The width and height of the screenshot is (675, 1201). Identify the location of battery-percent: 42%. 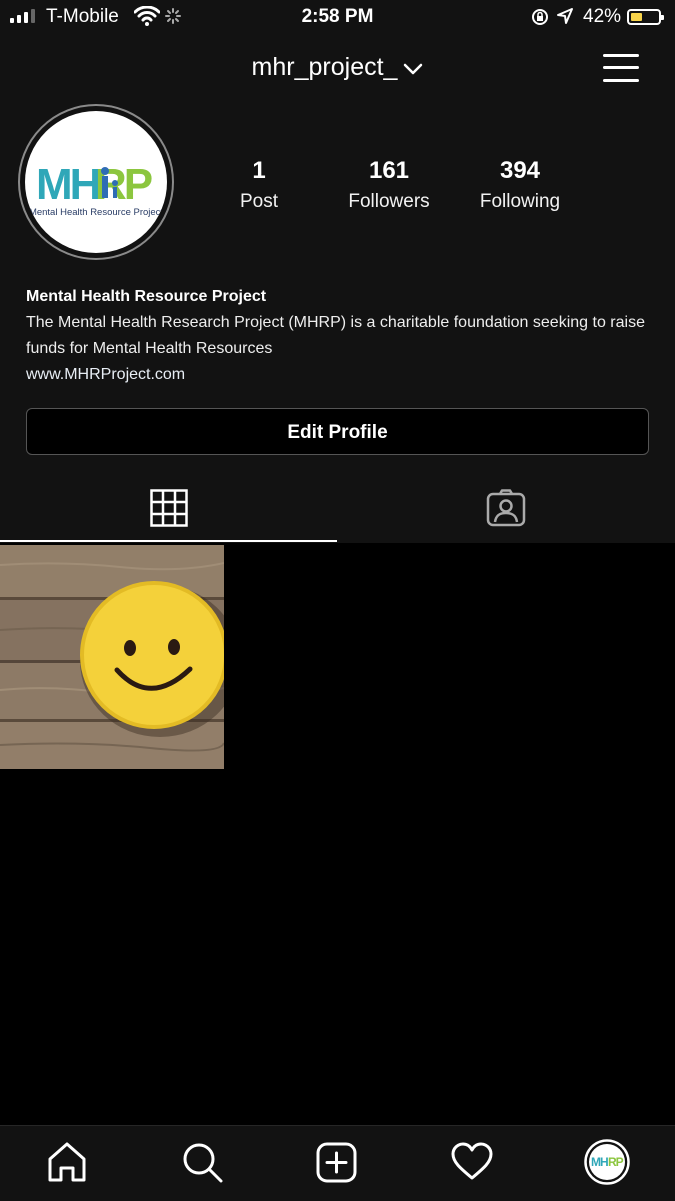
(602, 16).